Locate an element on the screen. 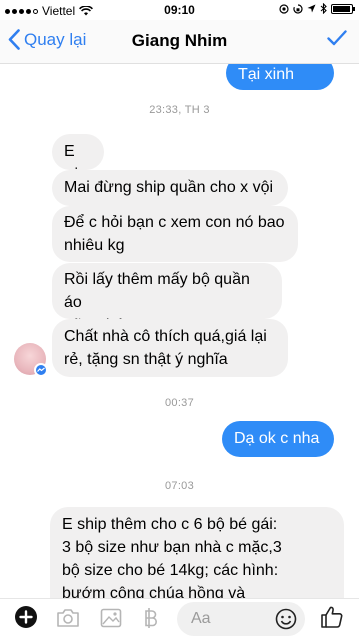 The image size is (359, 640). image-icon is located at coordinates (111, 618).